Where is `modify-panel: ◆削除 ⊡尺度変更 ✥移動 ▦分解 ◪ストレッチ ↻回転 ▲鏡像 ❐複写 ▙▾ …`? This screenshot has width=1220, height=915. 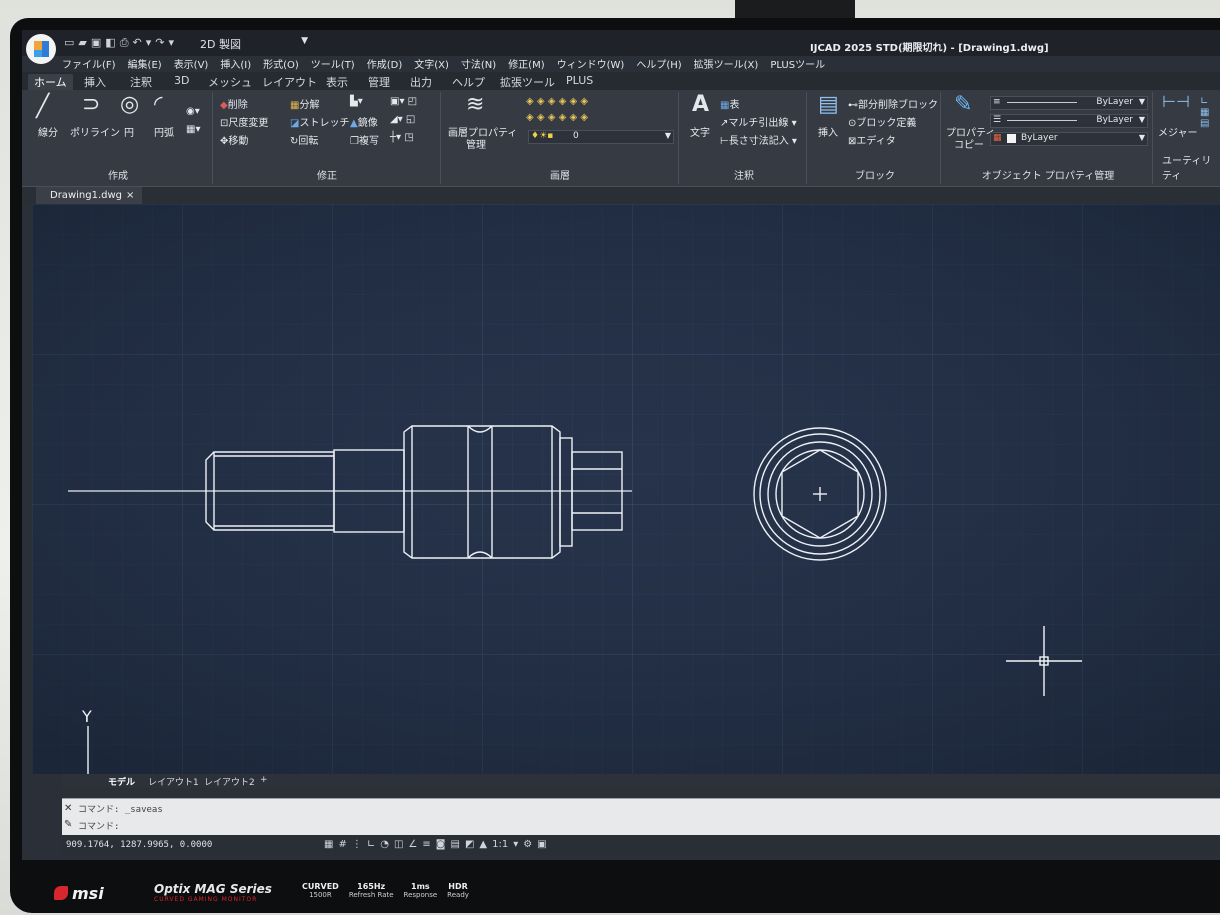
modify-panel: ◆削除 ⊡尺度変更 ✥移動 ▦分解 ◪ストレッチ ↻回転 ▲鏡像 ❐複写 ▙▾ … is located at coordinates (327, 138).